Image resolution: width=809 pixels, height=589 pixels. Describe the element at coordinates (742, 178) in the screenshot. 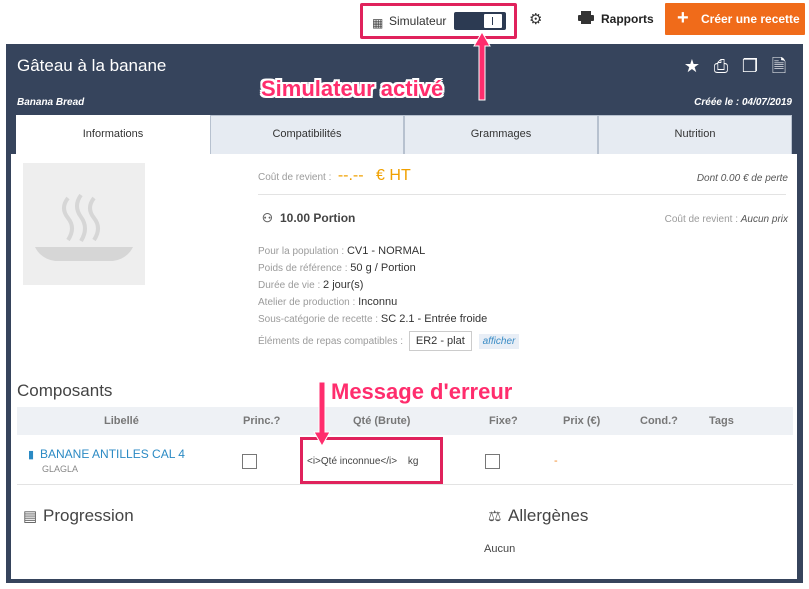

I see `perte-text: Dont 0.00 € de perte` at that location.